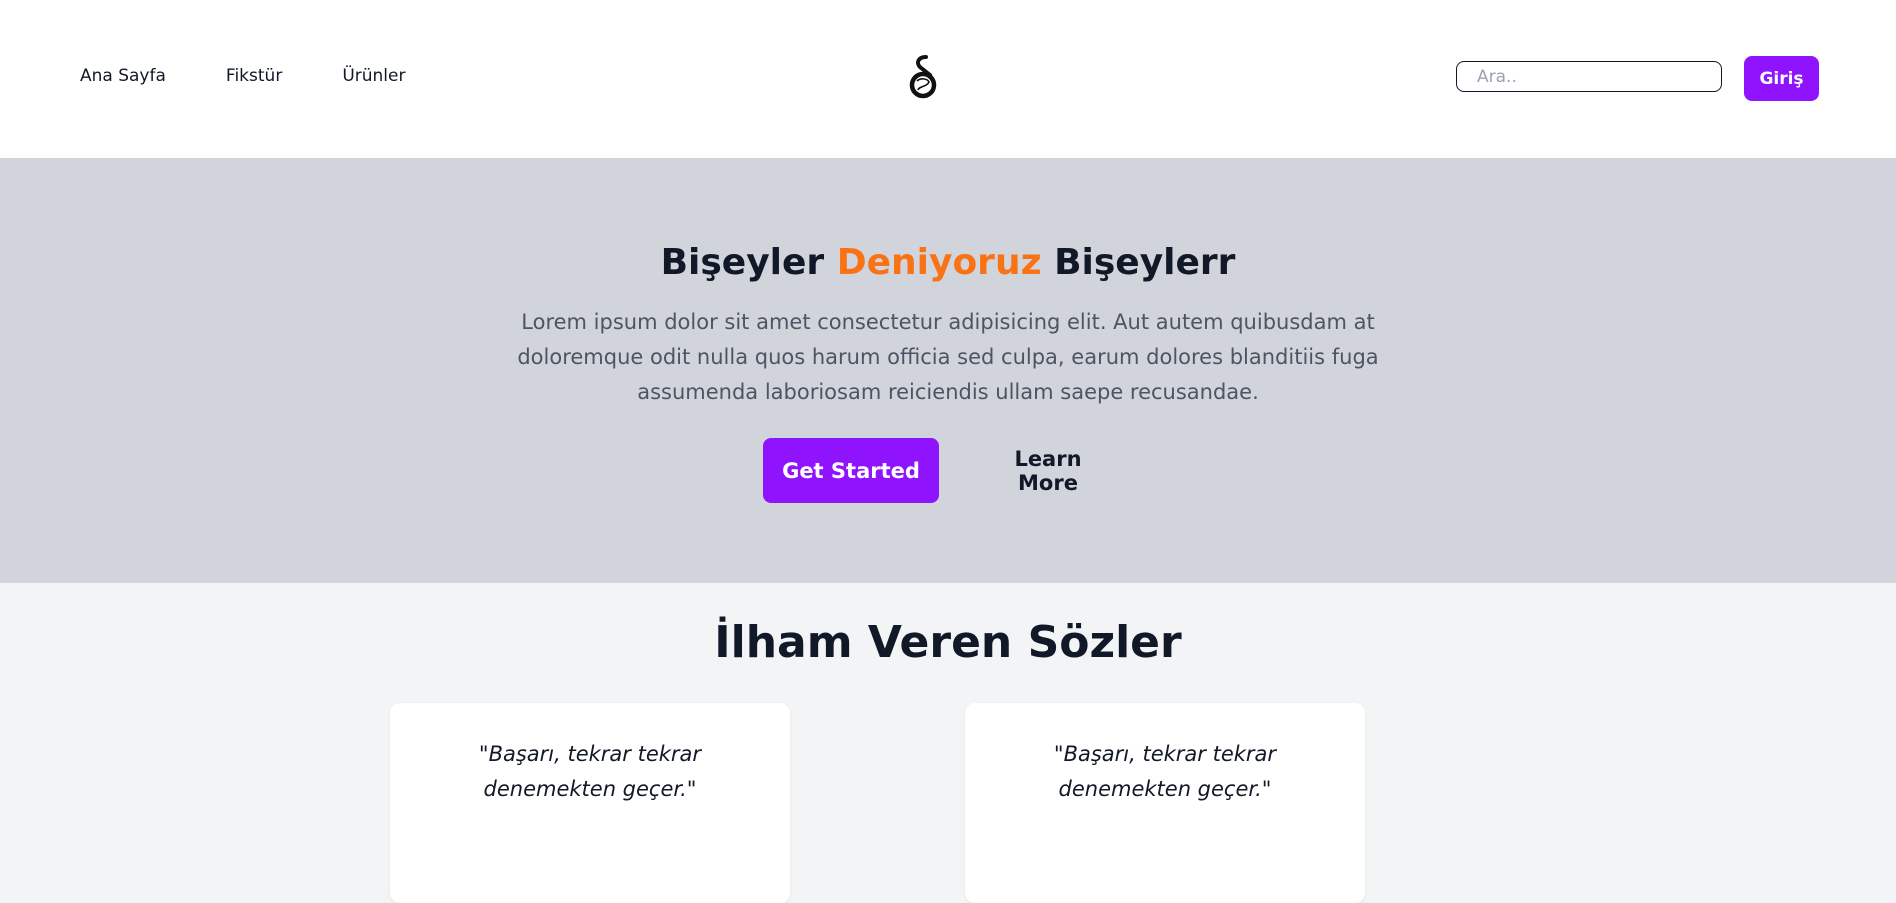 Image resolution: width=1896 pixels, height=903 pixels. I want to click on hero-title-part2: Bişeylerr, so click(1138, 262).